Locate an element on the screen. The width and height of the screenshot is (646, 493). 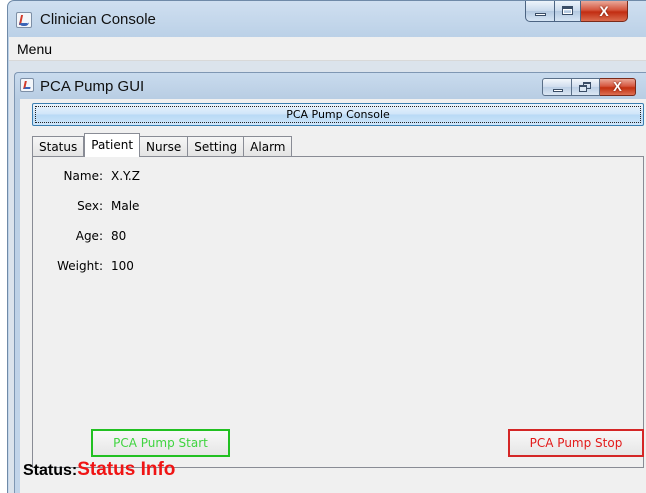
tab-setting: Setting is located at coordinates (216, 146).